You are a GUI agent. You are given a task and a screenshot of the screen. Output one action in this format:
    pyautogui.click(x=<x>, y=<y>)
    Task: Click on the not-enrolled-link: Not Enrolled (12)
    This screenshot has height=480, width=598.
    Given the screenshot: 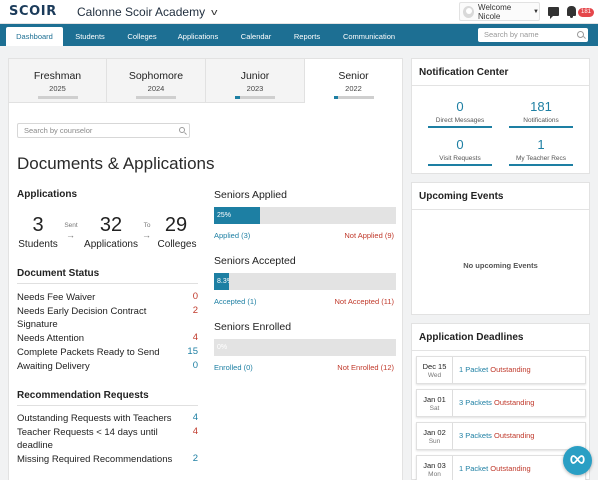 What is the action you would take?
    pyautogui.click(x=365, y=367)
    